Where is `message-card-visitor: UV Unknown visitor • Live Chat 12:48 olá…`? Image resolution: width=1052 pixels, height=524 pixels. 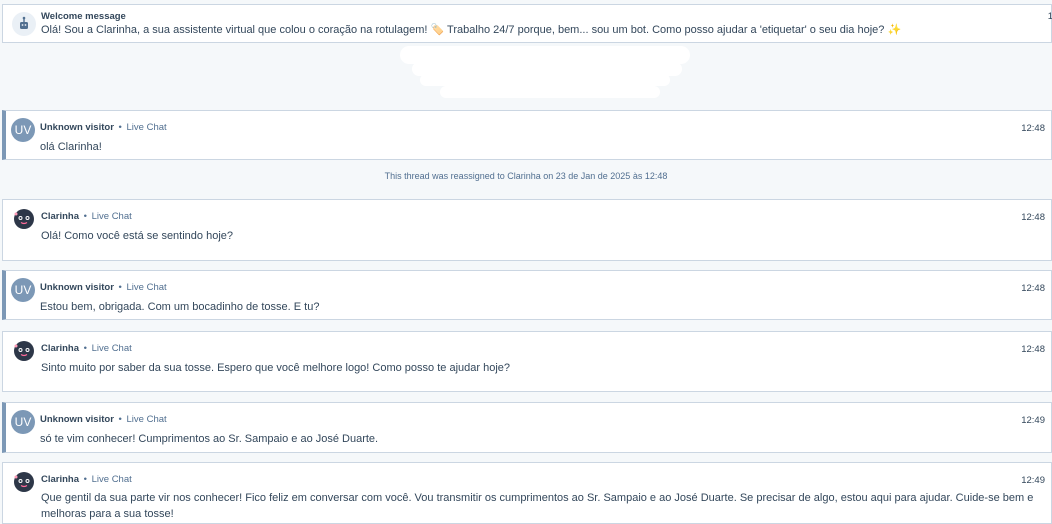
message-card-visitor: UV Unknown visitor • Live Chat 12:48 olá… is located at coordinates (527, 135).